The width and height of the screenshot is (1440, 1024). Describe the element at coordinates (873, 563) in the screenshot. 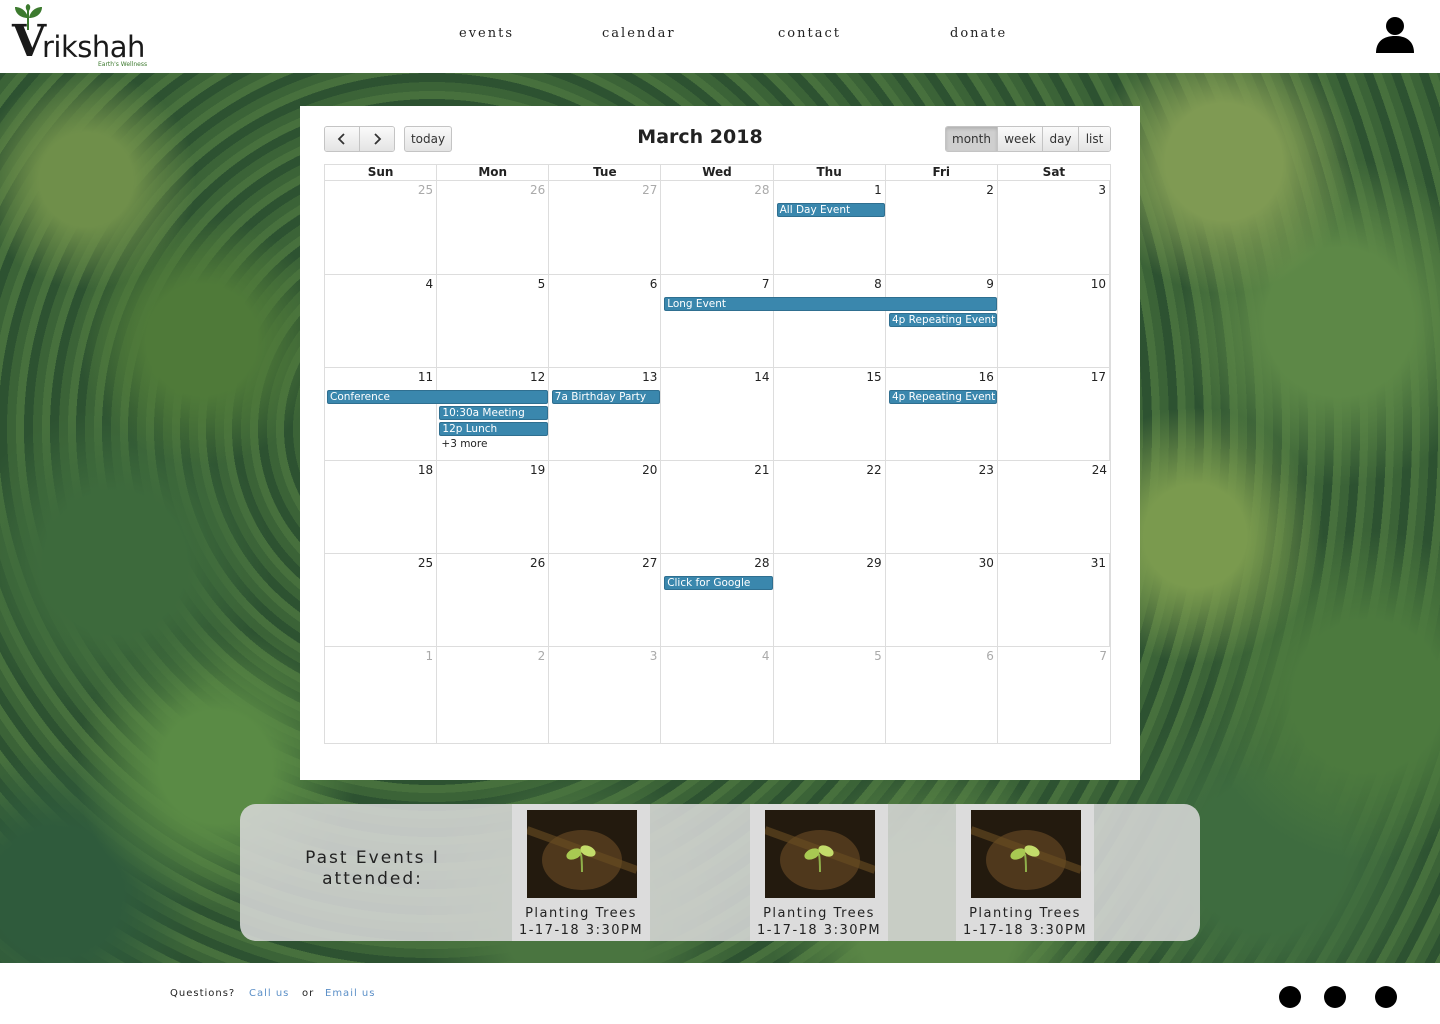

I see `day-number: 29` at that location.